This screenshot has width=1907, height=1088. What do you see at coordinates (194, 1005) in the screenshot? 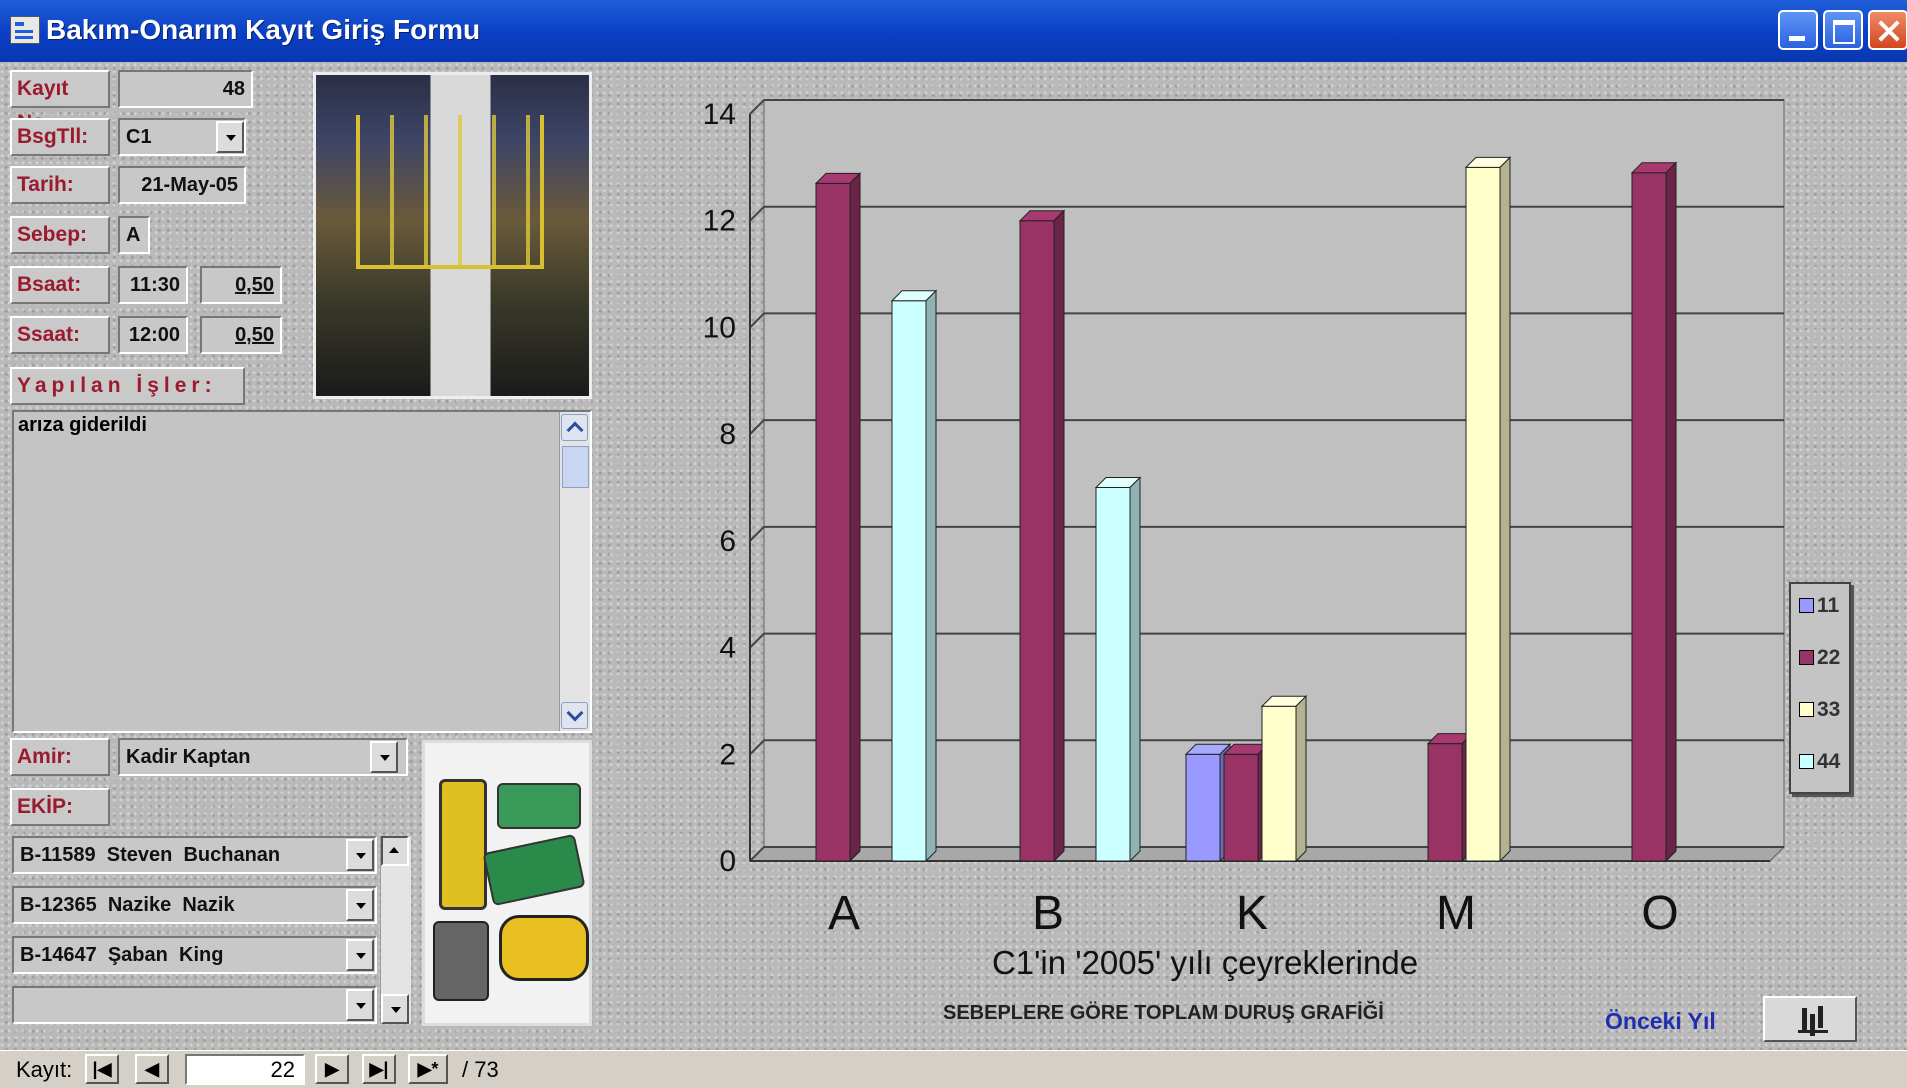
I see `ekip-row-new` at bounding box center [194, 1005].